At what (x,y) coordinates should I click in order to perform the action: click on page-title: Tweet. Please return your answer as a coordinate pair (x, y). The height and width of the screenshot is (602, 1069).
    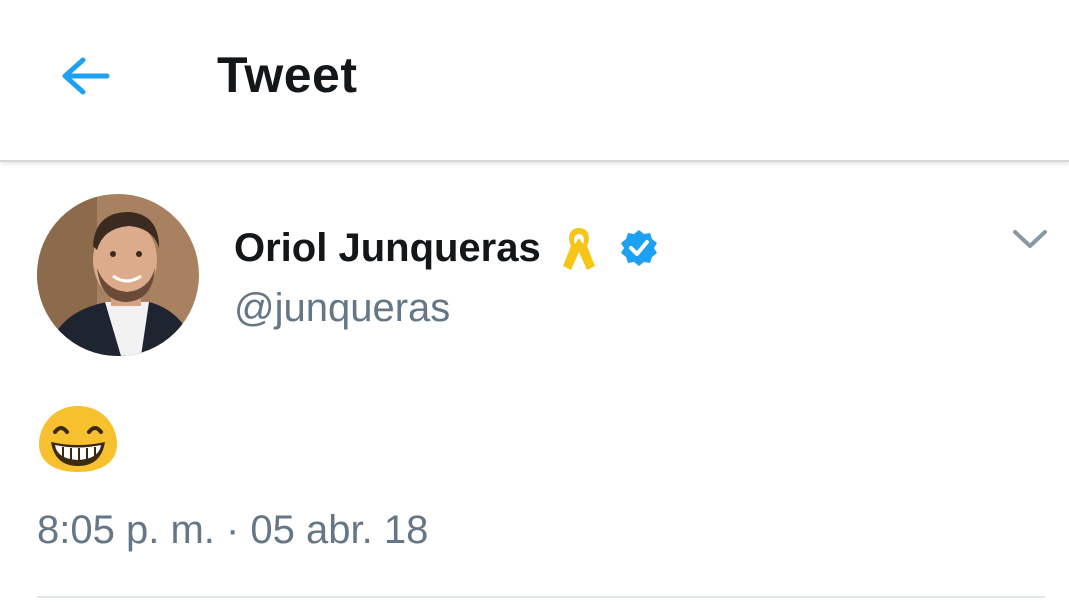
    Looking at the image, I should click on (287, 75).